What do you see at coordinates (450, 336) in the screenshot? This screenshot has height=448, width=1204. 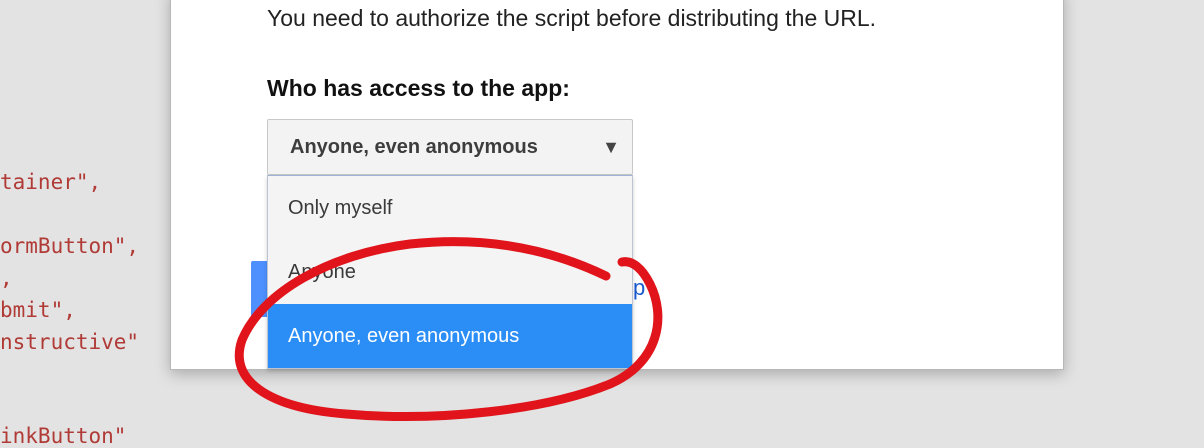 I see `option-anyone-even-anonymous: Anyone, even anonymous` at bounding box center [450, 336].